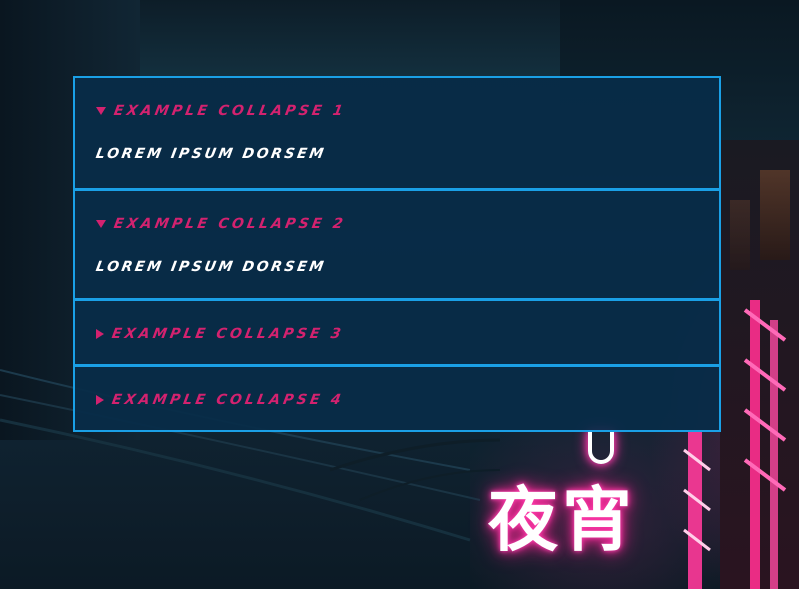 This screenshot has width=799, height=589. I want to click on accordion-header-4: Example Collapse 4, so click(221, 400).